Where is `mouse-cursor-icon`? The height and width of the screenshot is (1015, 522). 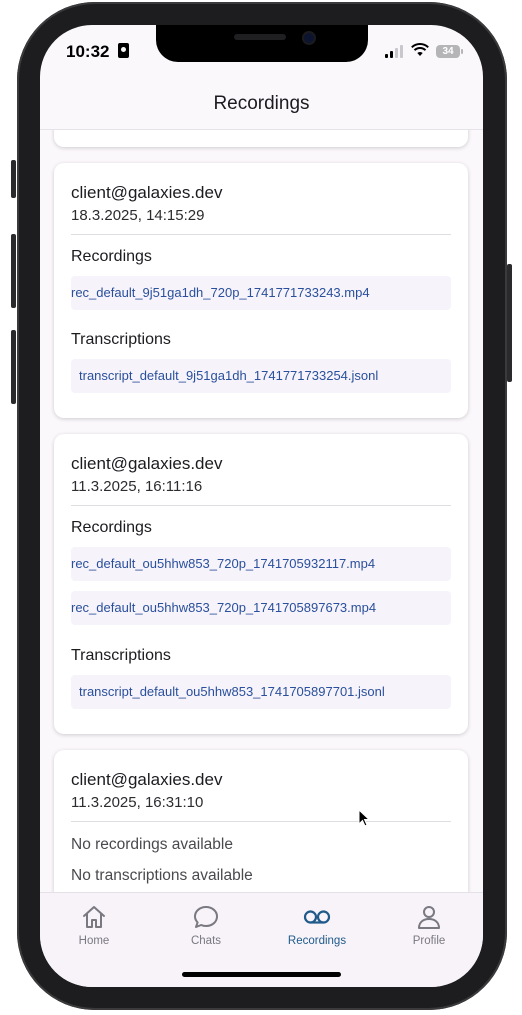 mouse-cursor-icon is located at coordinates (364, 818).